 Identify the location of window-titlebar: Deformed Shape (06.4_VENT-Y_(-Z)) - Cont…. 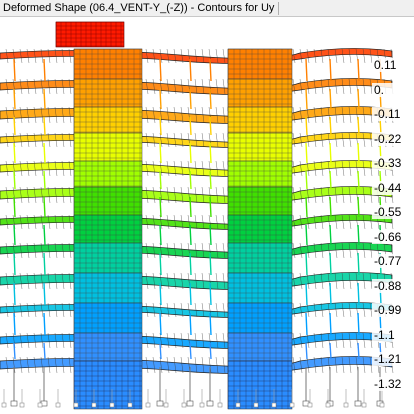
(207, 8).